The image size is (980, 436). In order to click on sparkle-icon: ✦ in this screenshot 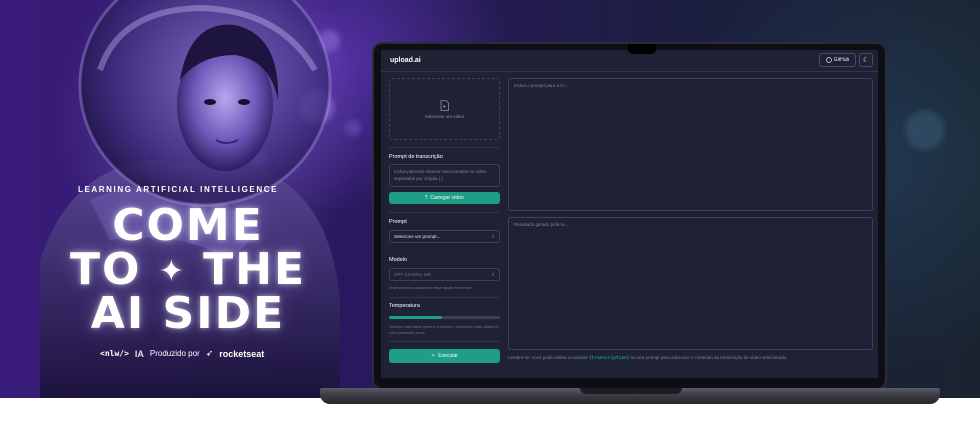, I will do `click(172, 271)`.